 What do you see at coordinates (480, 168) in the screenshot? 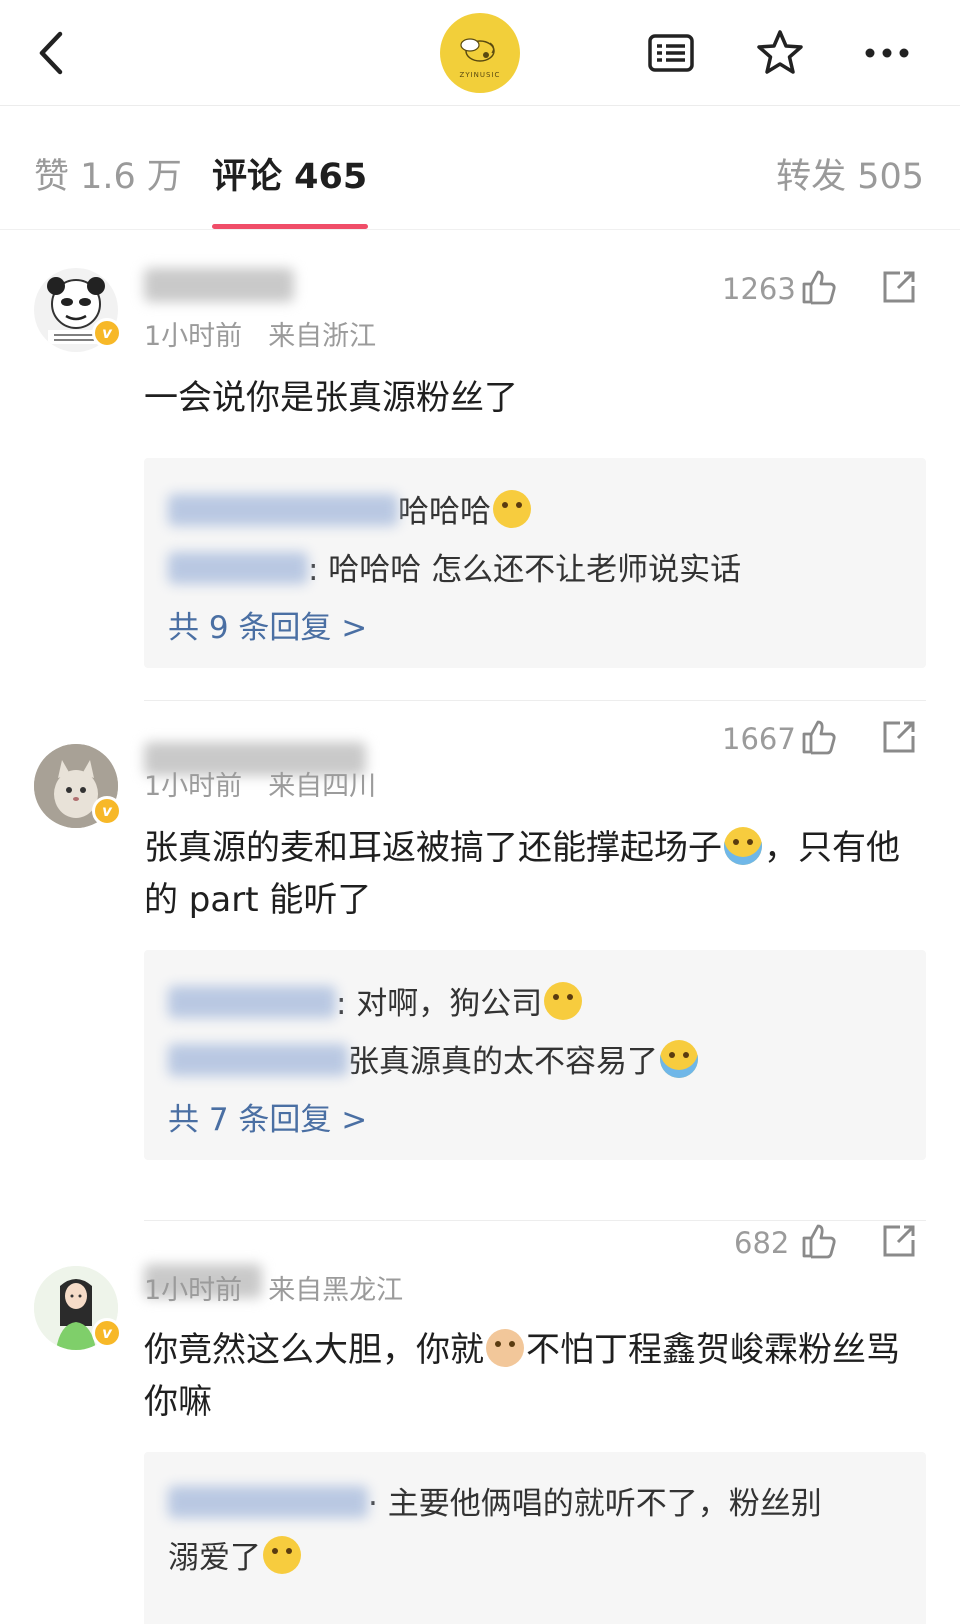
I see `tab-bar: 赞 1.6 万 评论 465 转发 505` at bounding box center [480, 168].